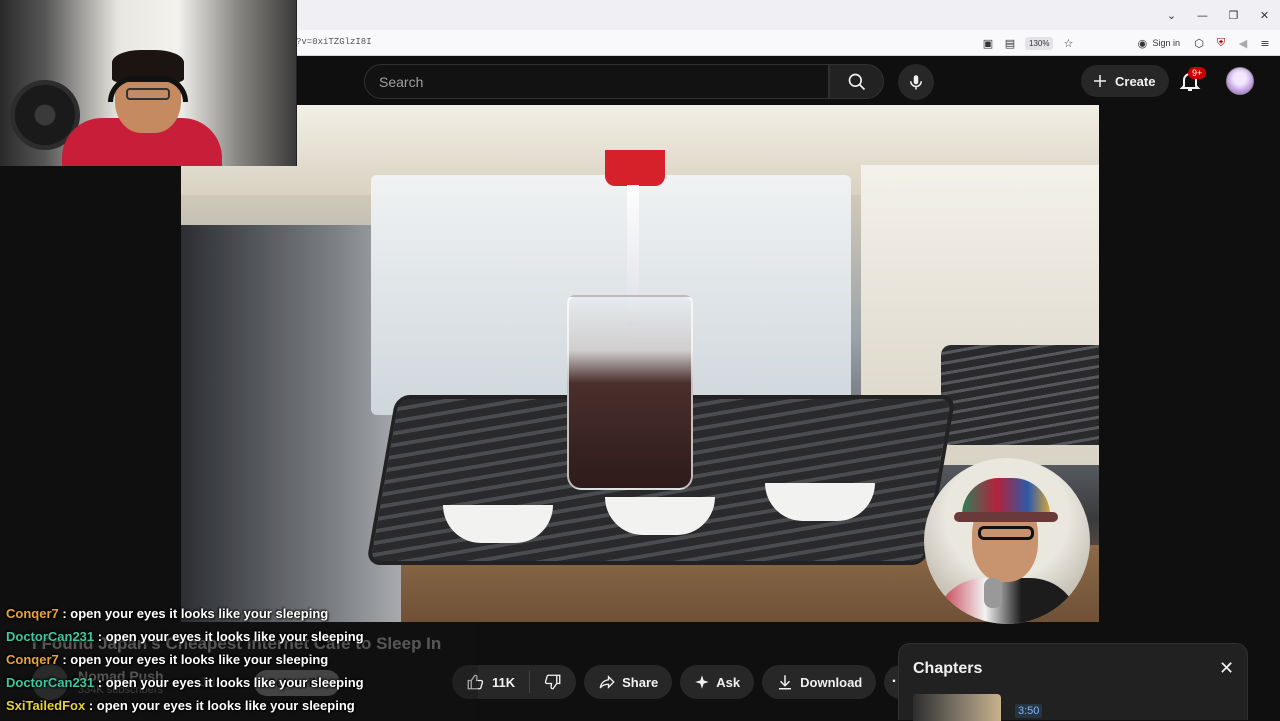 Image resolution: width=1280 pixels, height=721 pixels. What do you see at coordinates (1029, 711) in the screenshot?
I see `chapter-timestamp: 3:50` at bounding box center [1029, 711].